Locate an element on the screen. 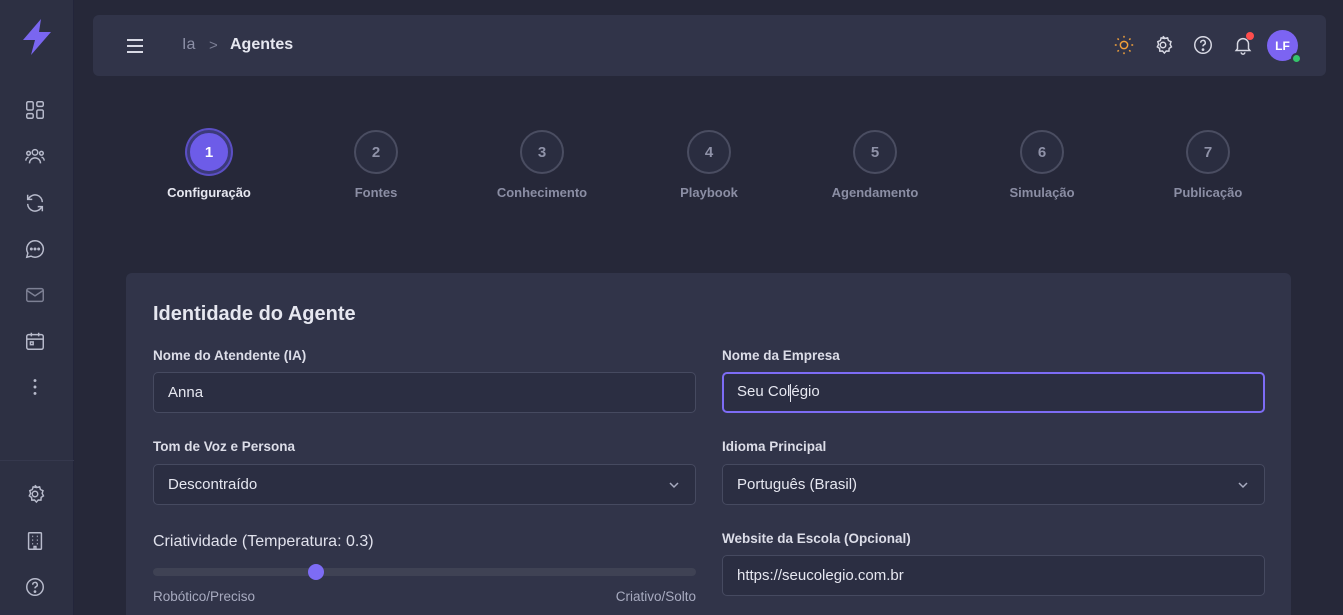 This screenshot has height=615, width=1343. step-number: 5 is located at coordinates (875, 152).